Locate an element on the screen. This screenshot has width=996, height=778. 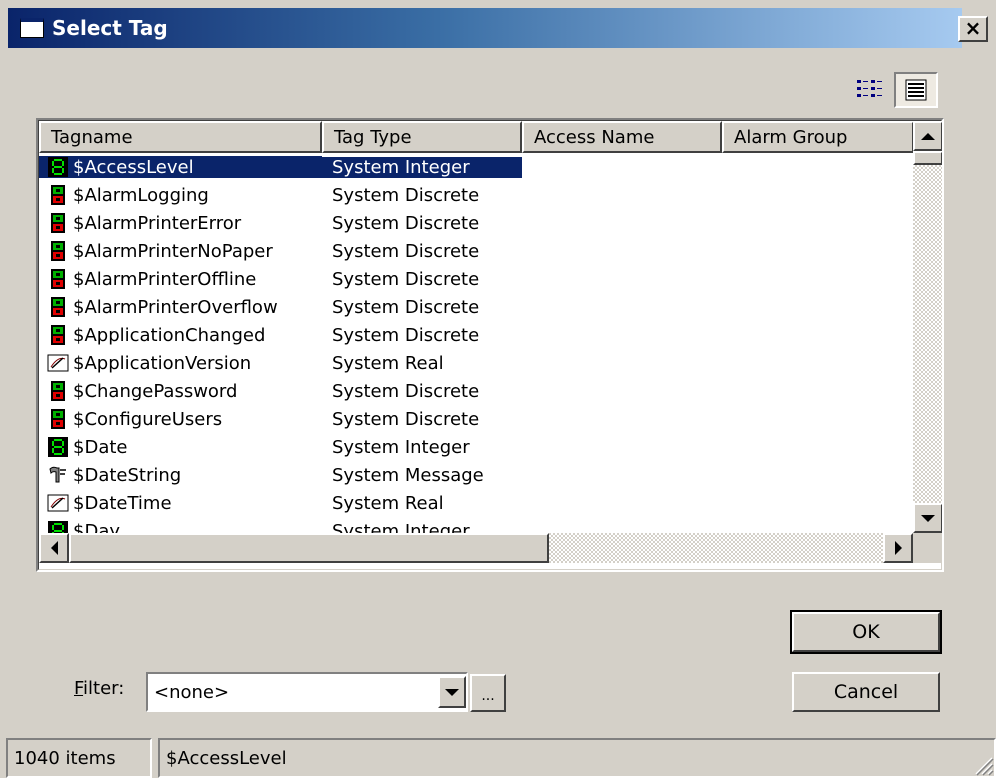
tagname-text: $DateTime is located at coordinates (122, 503).